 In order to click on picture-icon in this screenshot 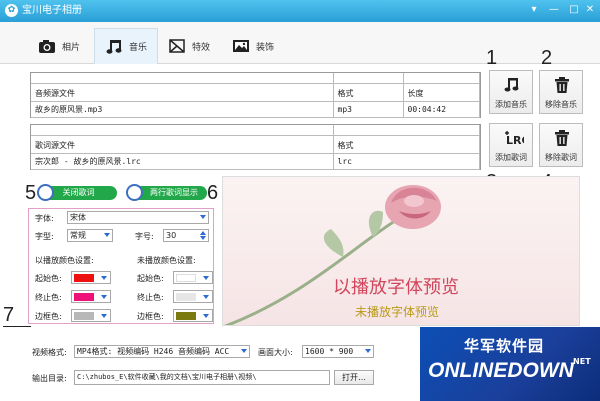, I will do `click(241, 46)`.